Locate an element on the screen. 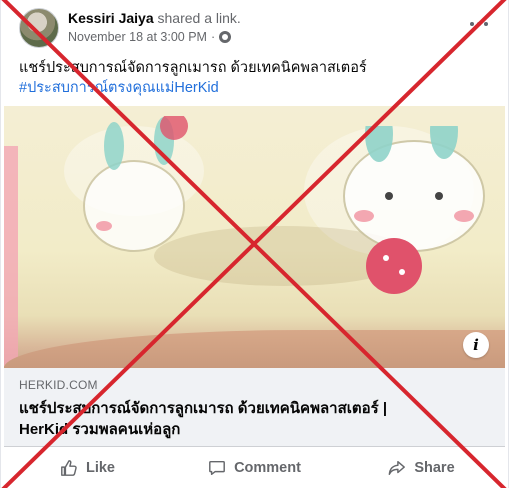 The height and width of the screenshot is (488, 509). share-button: Share is located at coordinates (421, 467).